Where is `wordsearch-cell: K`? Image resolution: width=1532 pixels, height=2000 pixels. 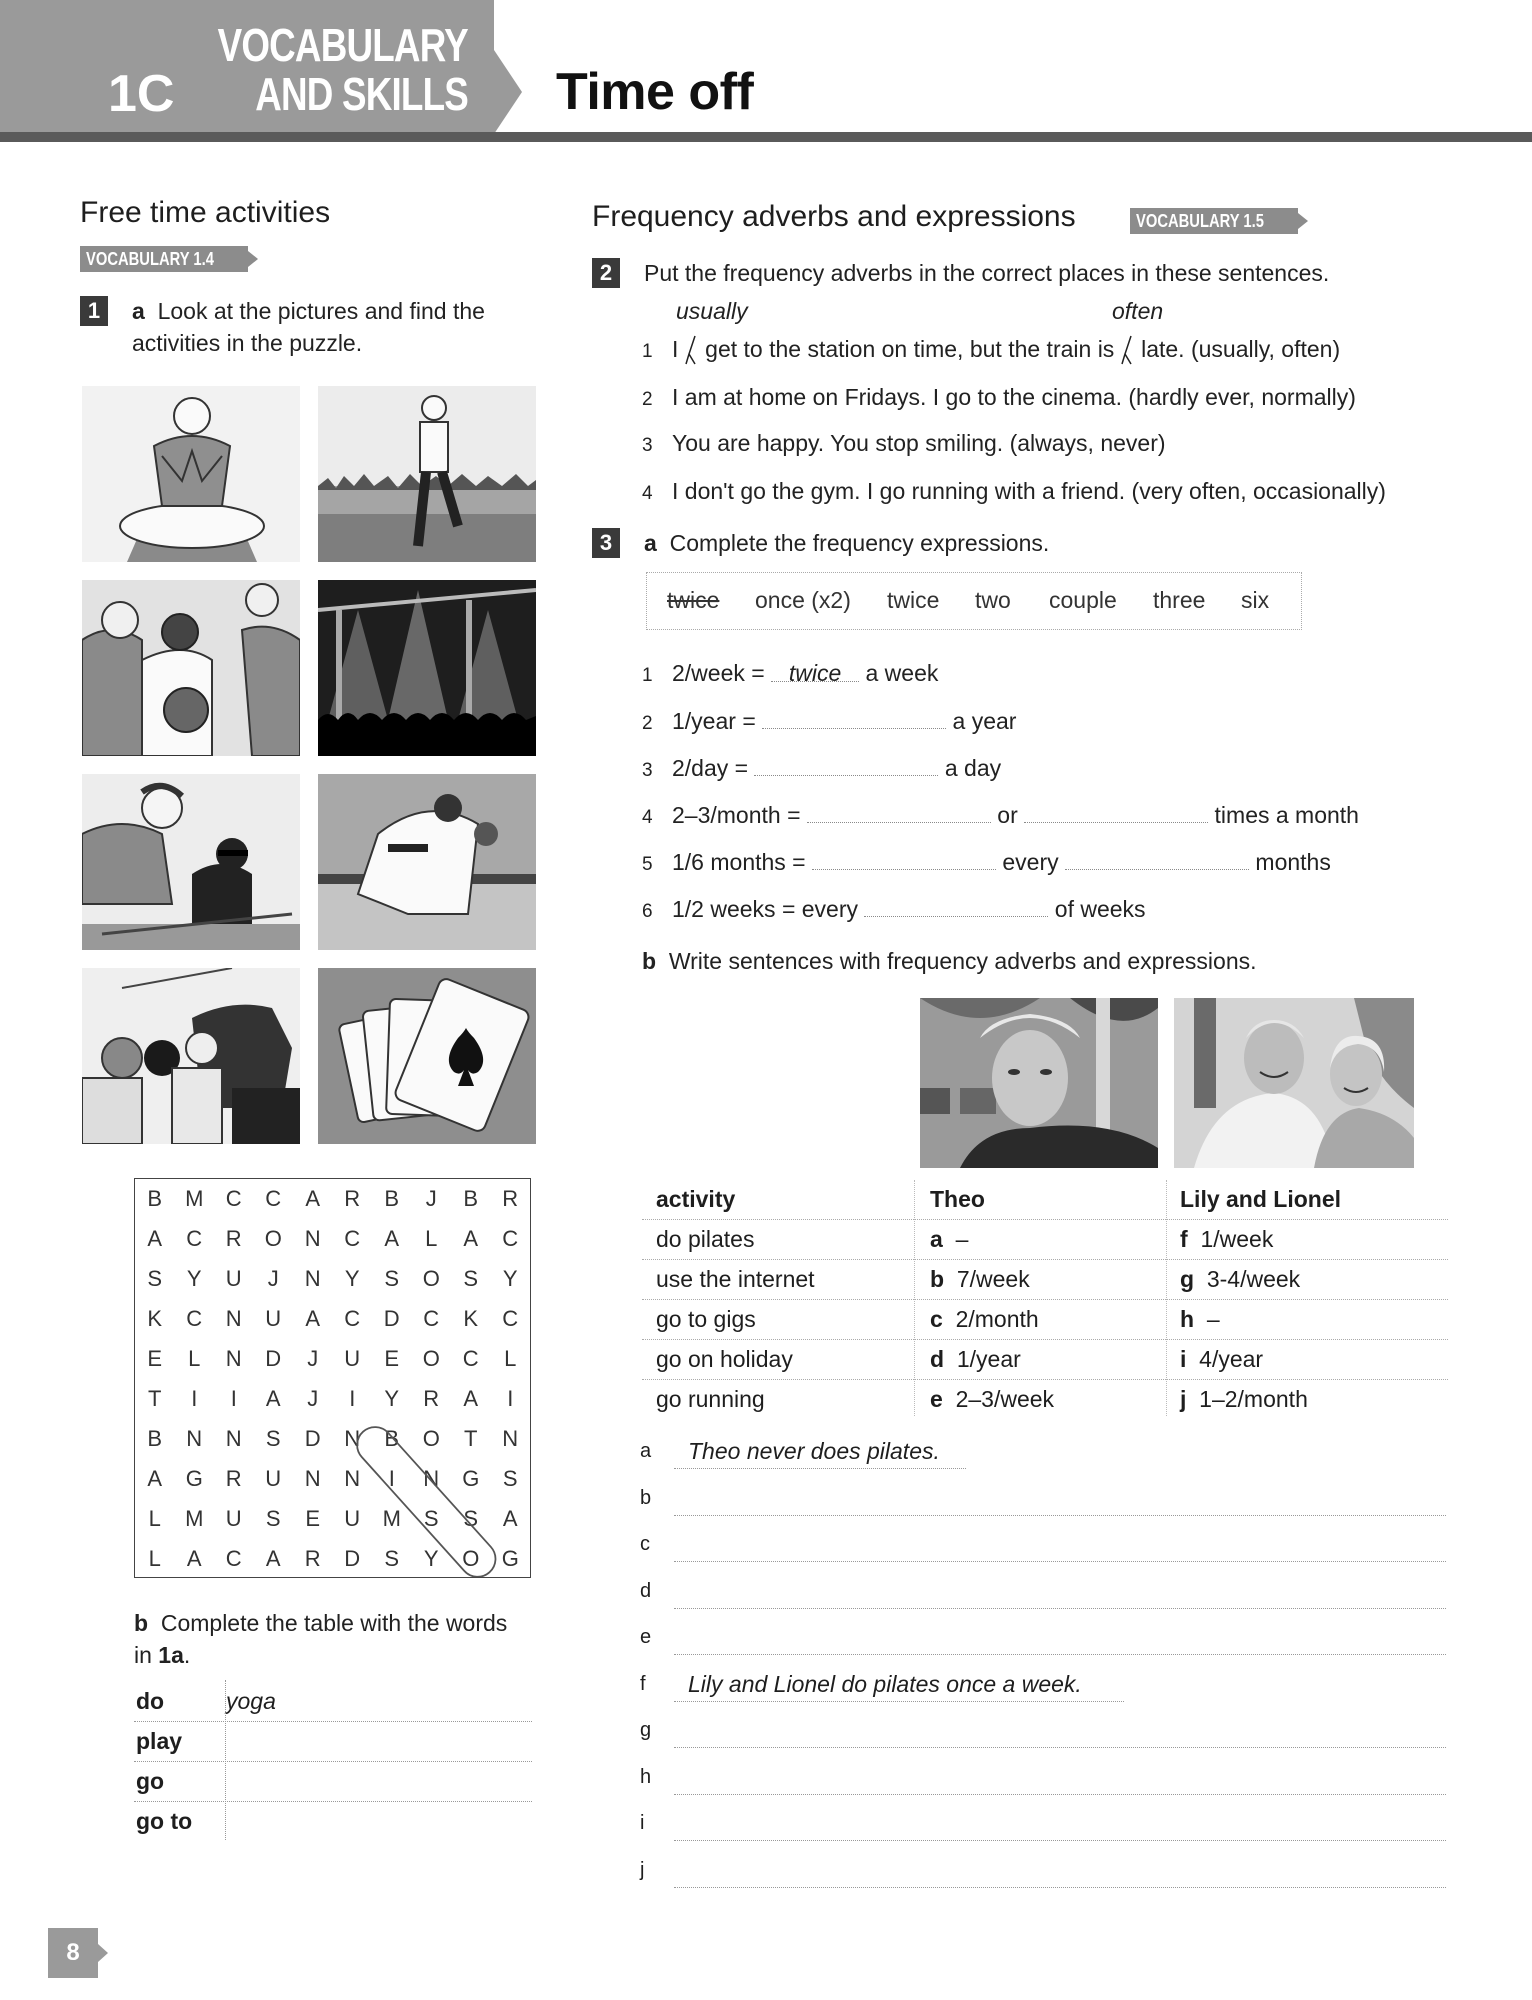
wordsearch-cell: K is located at coordinates (471, 1319).